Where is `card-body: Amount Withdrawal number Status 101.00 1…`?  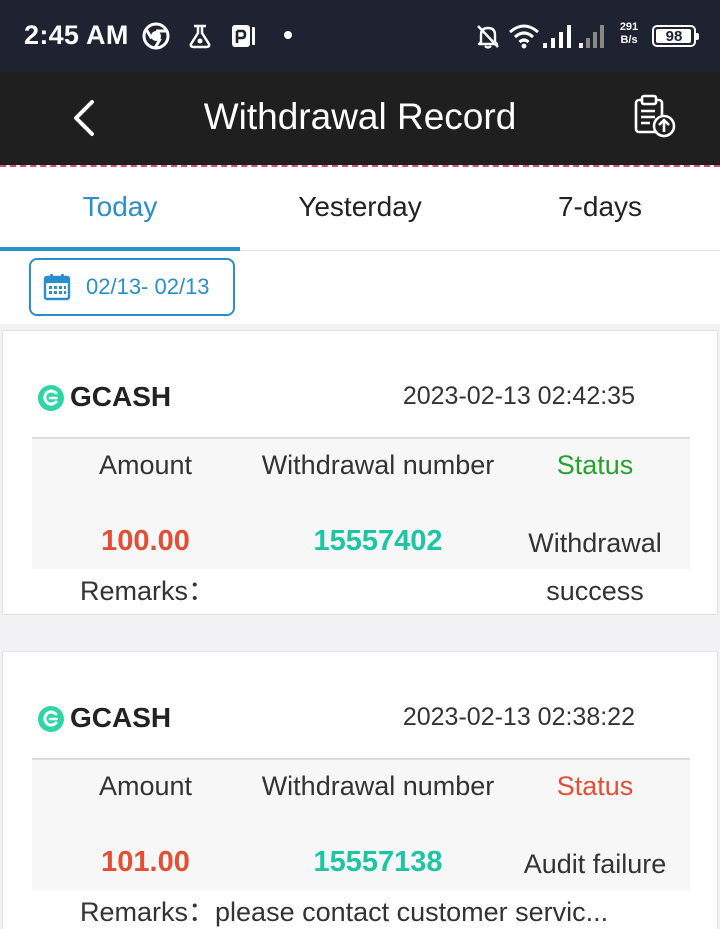 card-body: Amount Withdrawal number Status 101.00 1… is located at coordinates (361, 825).